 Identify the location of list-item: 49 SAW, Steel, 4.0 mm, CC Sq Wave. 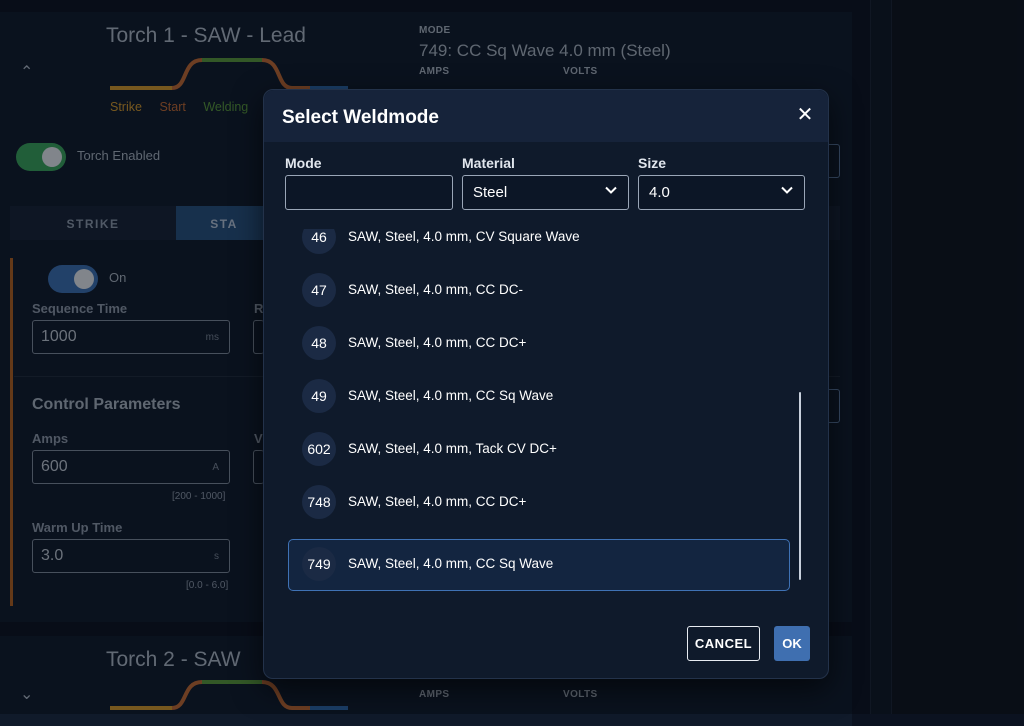
(538, 396).